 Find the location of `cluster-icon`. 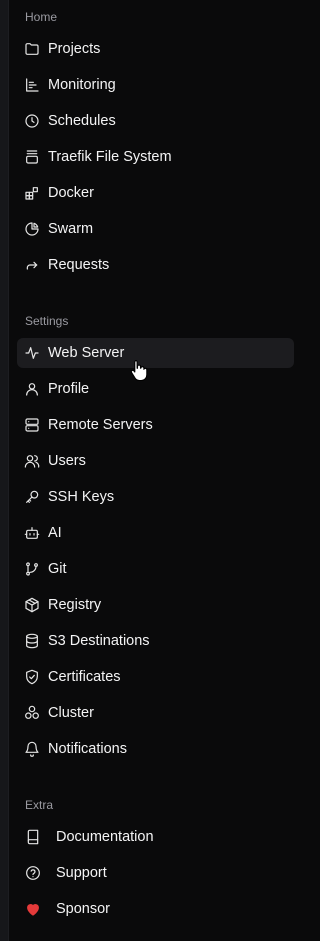

cluster-icon is located at coordinates (32, 713).